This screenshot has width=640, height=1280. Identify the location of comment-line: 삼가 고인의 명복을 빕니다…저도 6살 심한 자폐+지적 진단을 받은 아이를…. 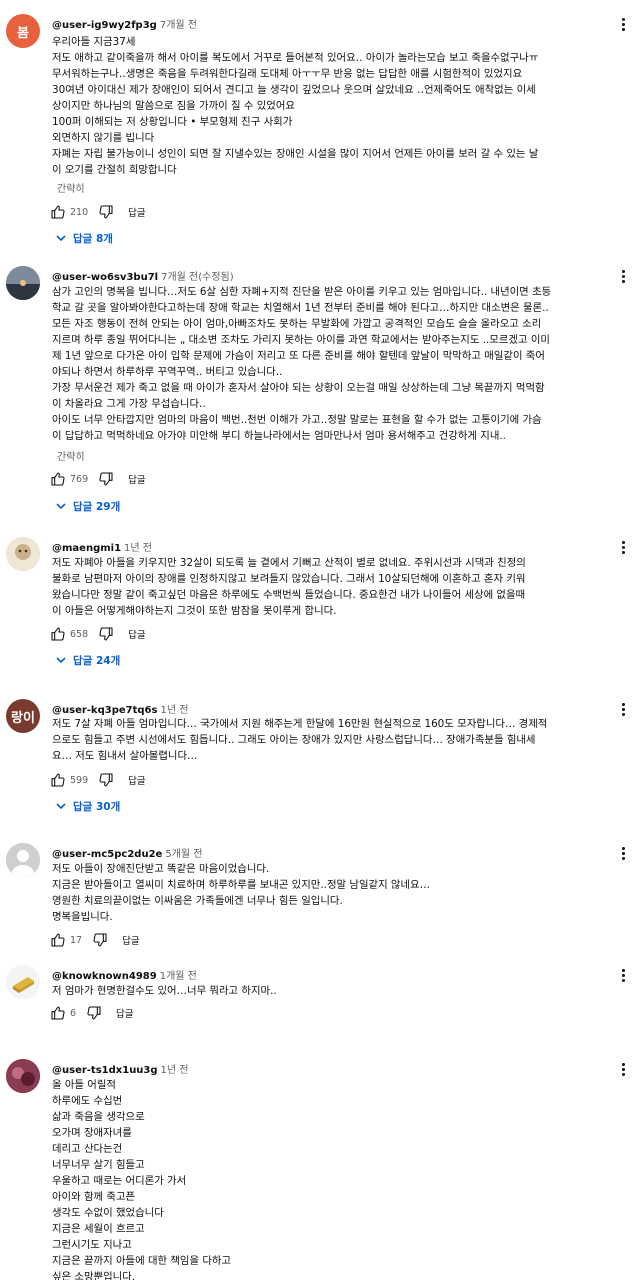
(302, 292).